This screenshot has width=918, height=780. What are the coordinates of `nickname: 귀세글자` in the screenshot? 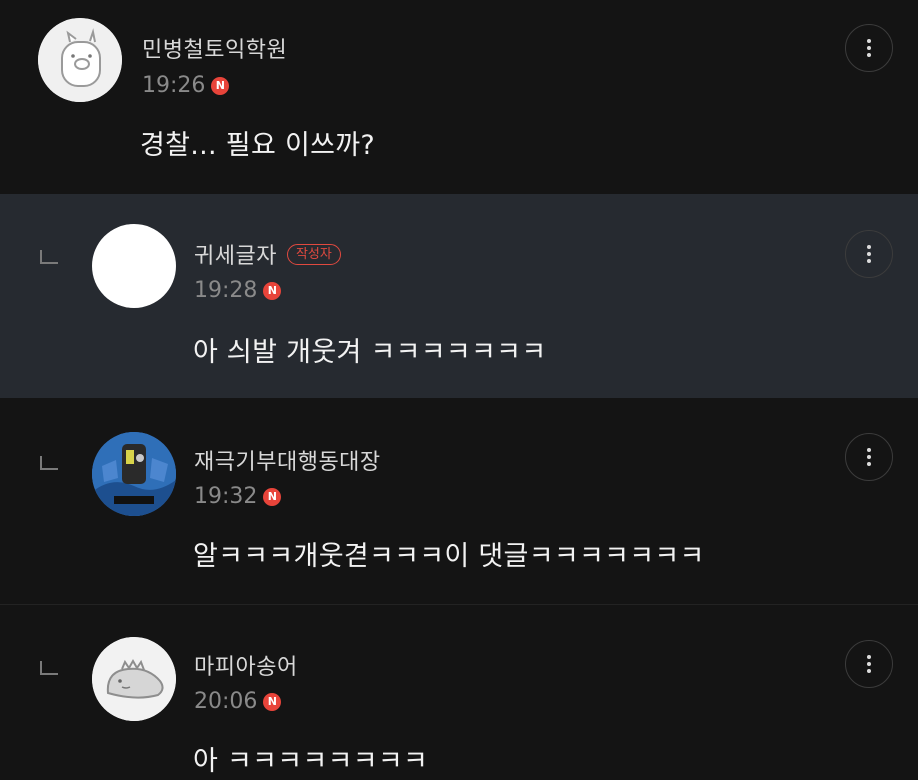 It's located at (235, 254).